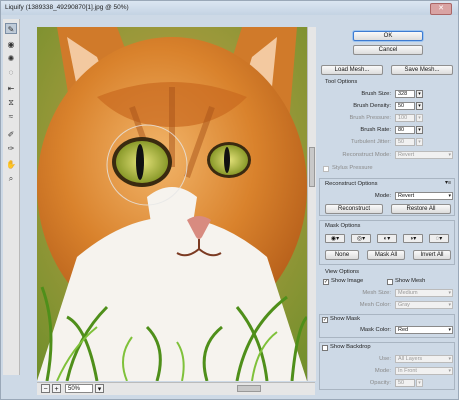  What do you see at coordinates (424, 330) in the screenshot?
I see `mask-color-select: Red ▾` at bounding box center [424, 330].